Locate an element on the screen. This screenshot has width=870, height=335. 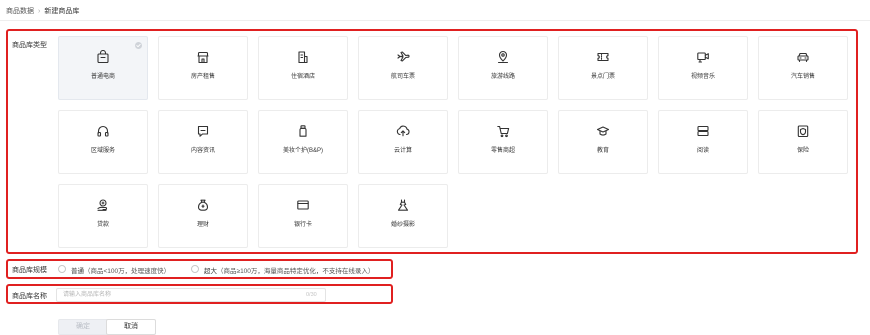
type-card-headphones: 区域服务 is located at coordinates (103, 142).